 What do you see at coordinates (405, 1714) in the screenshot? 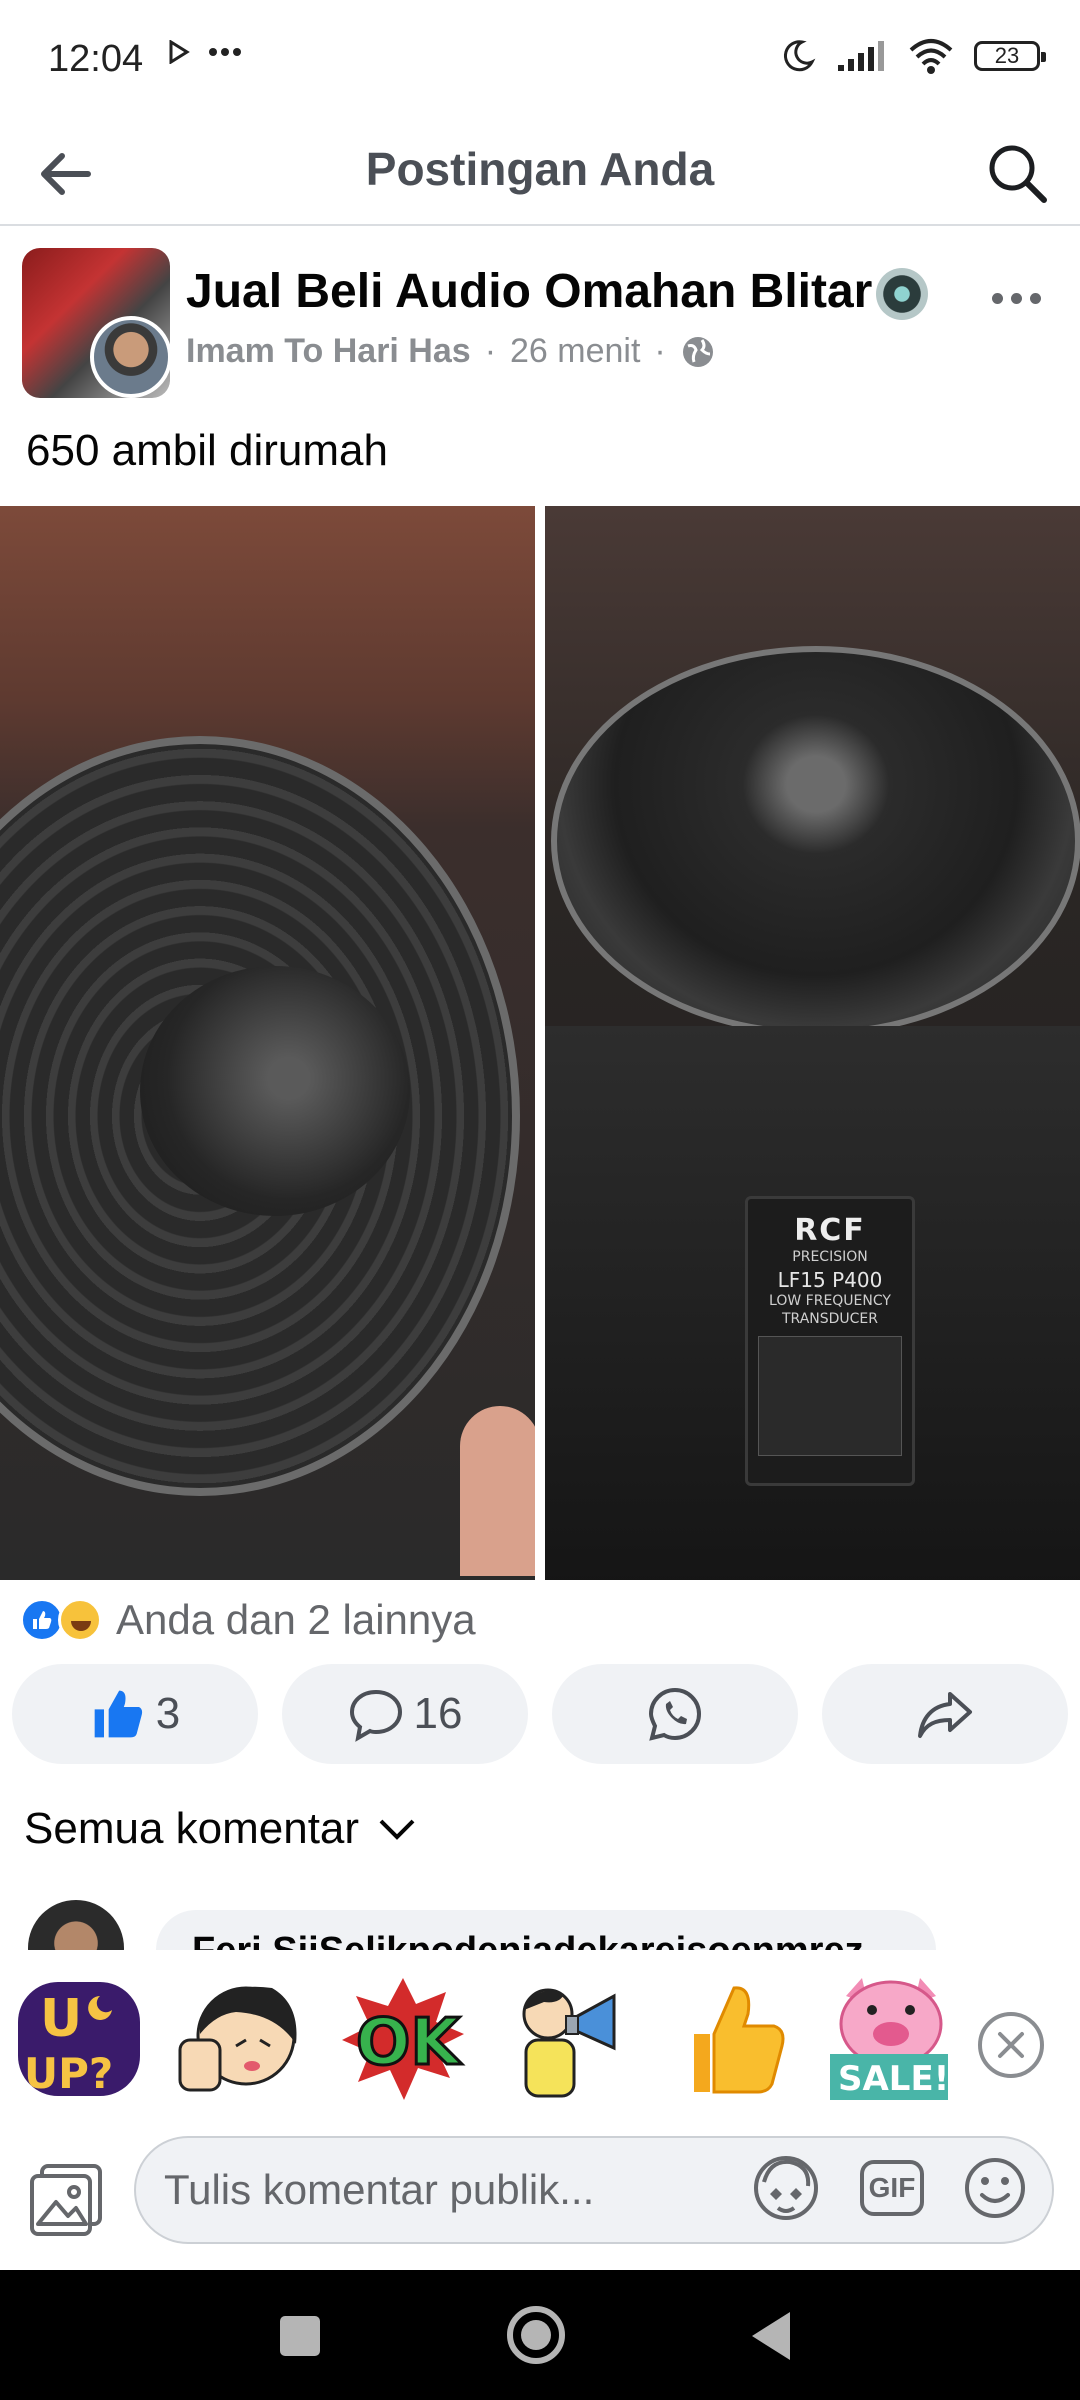
I see `comment-button: 16` at bounding box center [405, 1714].